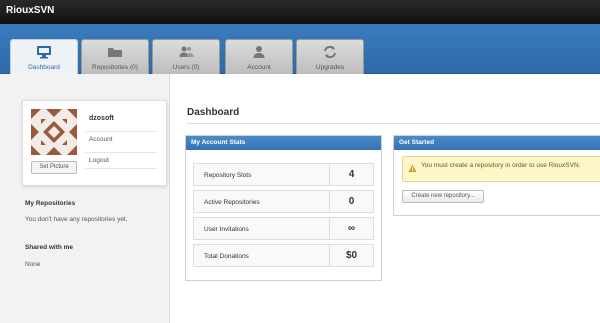 The height and width of the screenshot is (323, 600). Describe the element at coordinates (351, 174) in the screenshot. I see `stat-value: 4` at that location.